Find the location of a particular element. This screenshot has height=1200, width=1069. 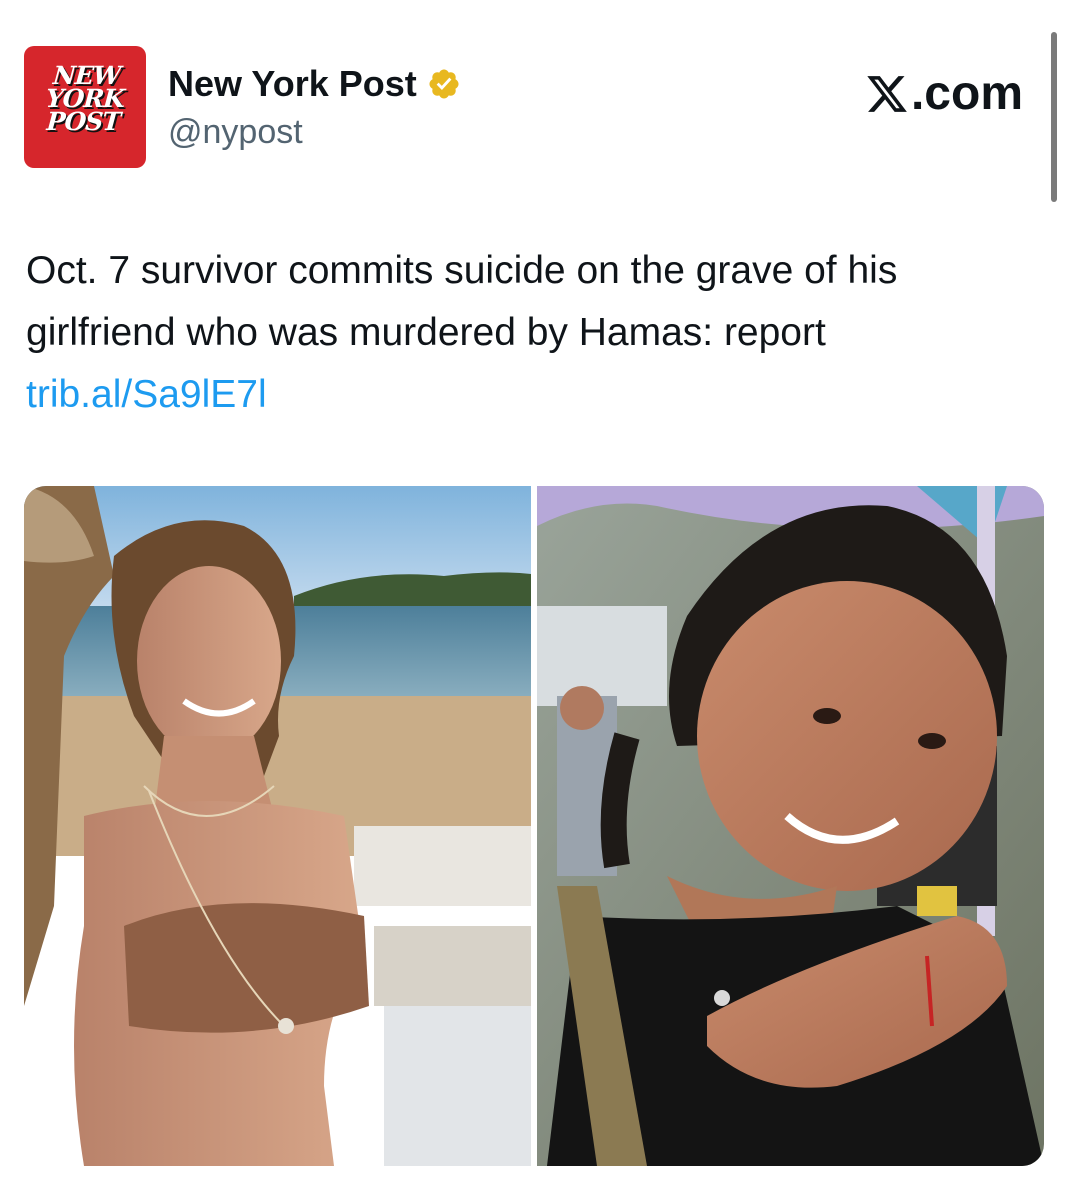

avatar: NEW YORK POST is located at coordinates (85, 107).